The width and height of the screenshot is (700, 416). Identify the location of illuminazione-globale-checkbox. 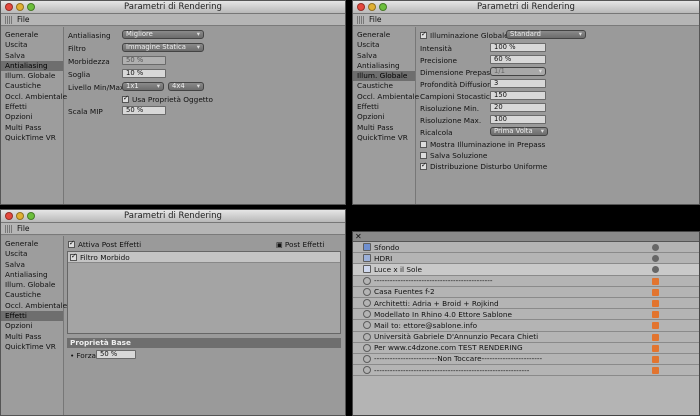
(423, 34).